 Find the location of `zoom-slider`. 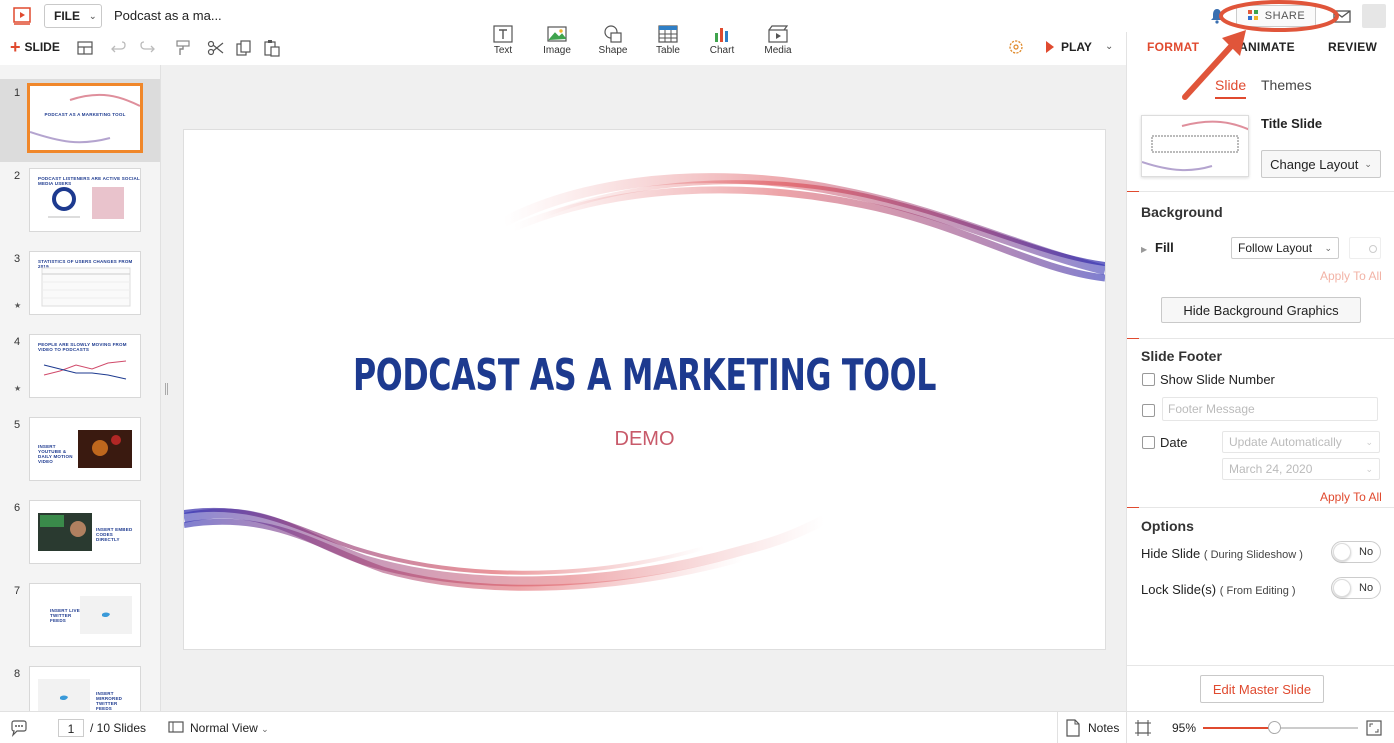

zoom-slider is located at coordinates (1280, 727).